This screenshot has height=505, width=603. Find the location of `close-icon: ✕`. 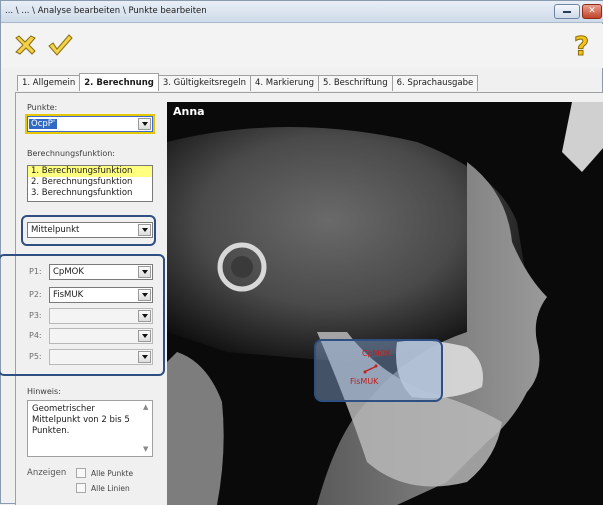

close-icon: ✕ is located at coordinates (592, 11).